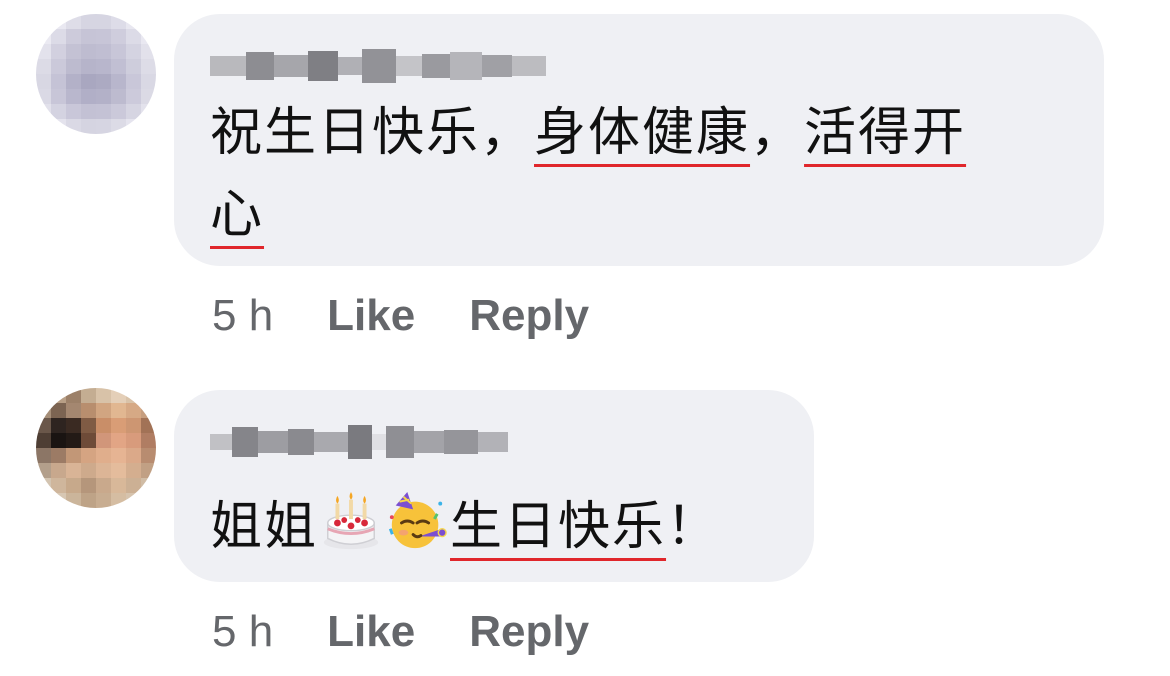 The image size is (1170, 676). I want to click on like-button: Like, so click(371, 632).